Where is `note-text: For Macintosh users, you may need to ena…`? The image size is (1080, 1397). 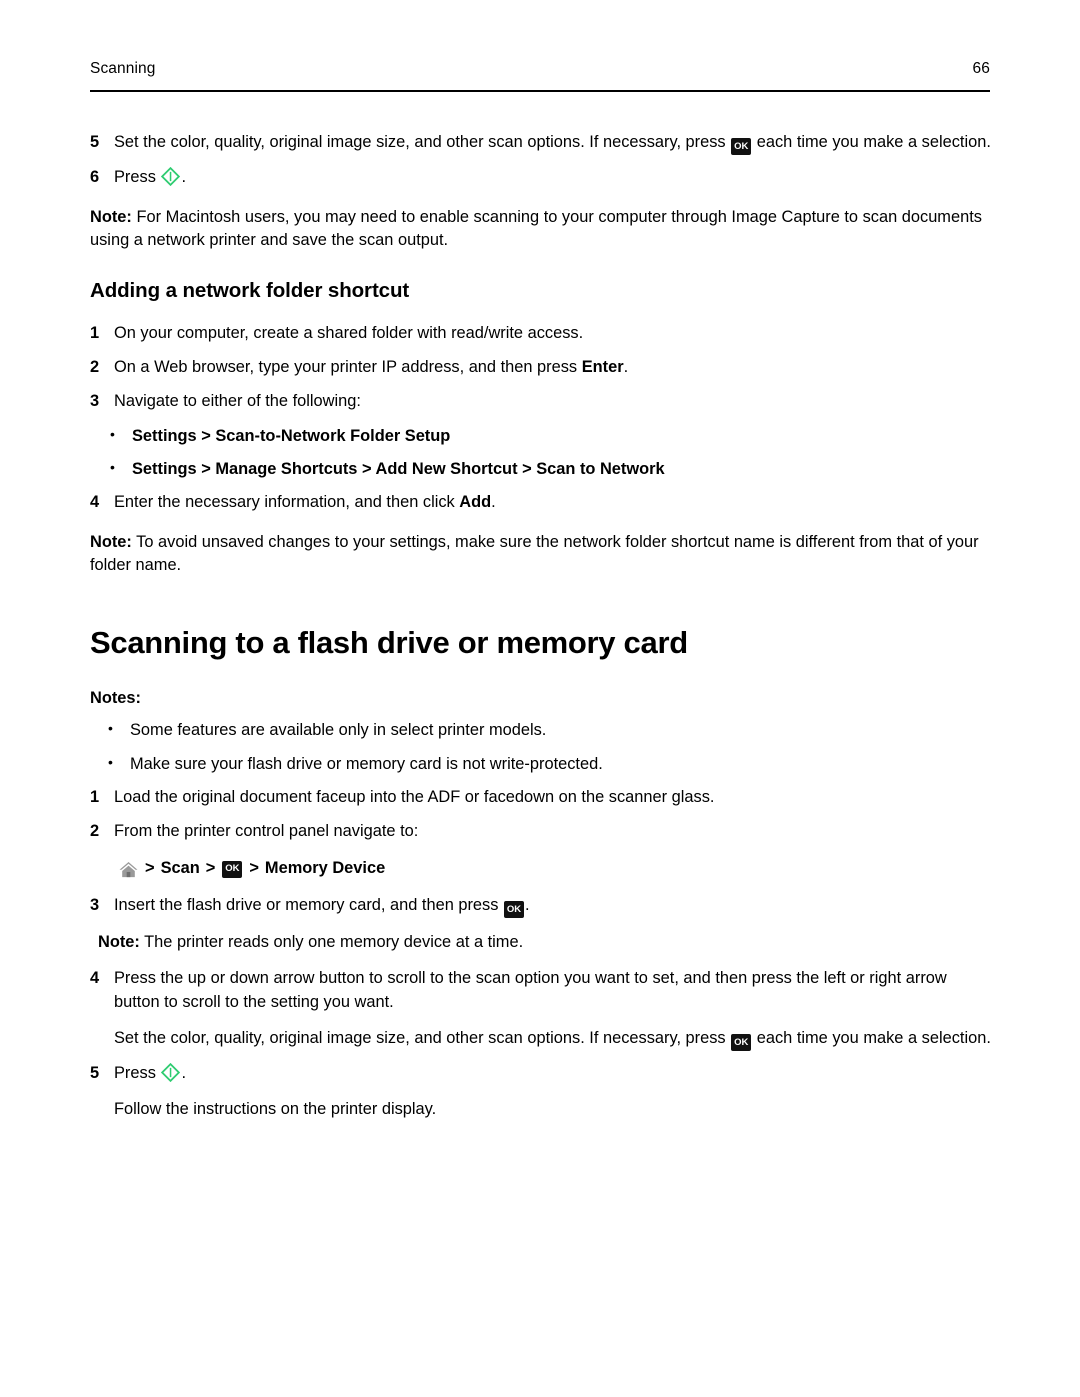
note-text: For Macintosh users, you may need to ena… is located at coordinates (536, 228).